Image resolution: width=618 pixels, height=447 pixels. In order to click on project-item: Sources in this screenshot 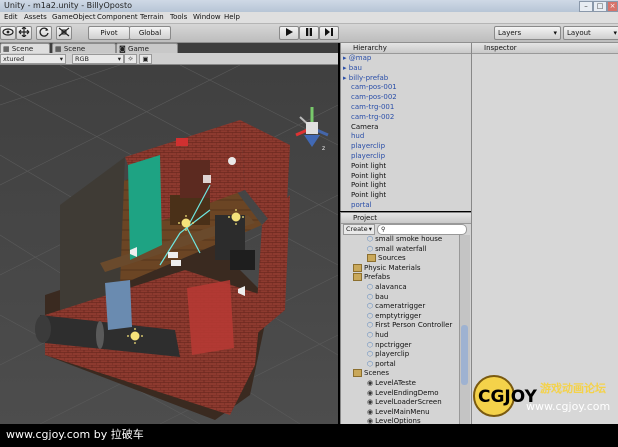, I will do `click(386, 258)`.